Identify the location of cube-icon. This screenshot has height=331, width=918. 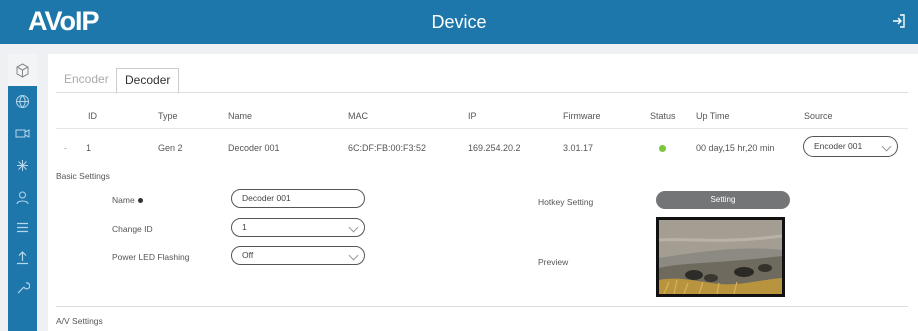
(22, 70).